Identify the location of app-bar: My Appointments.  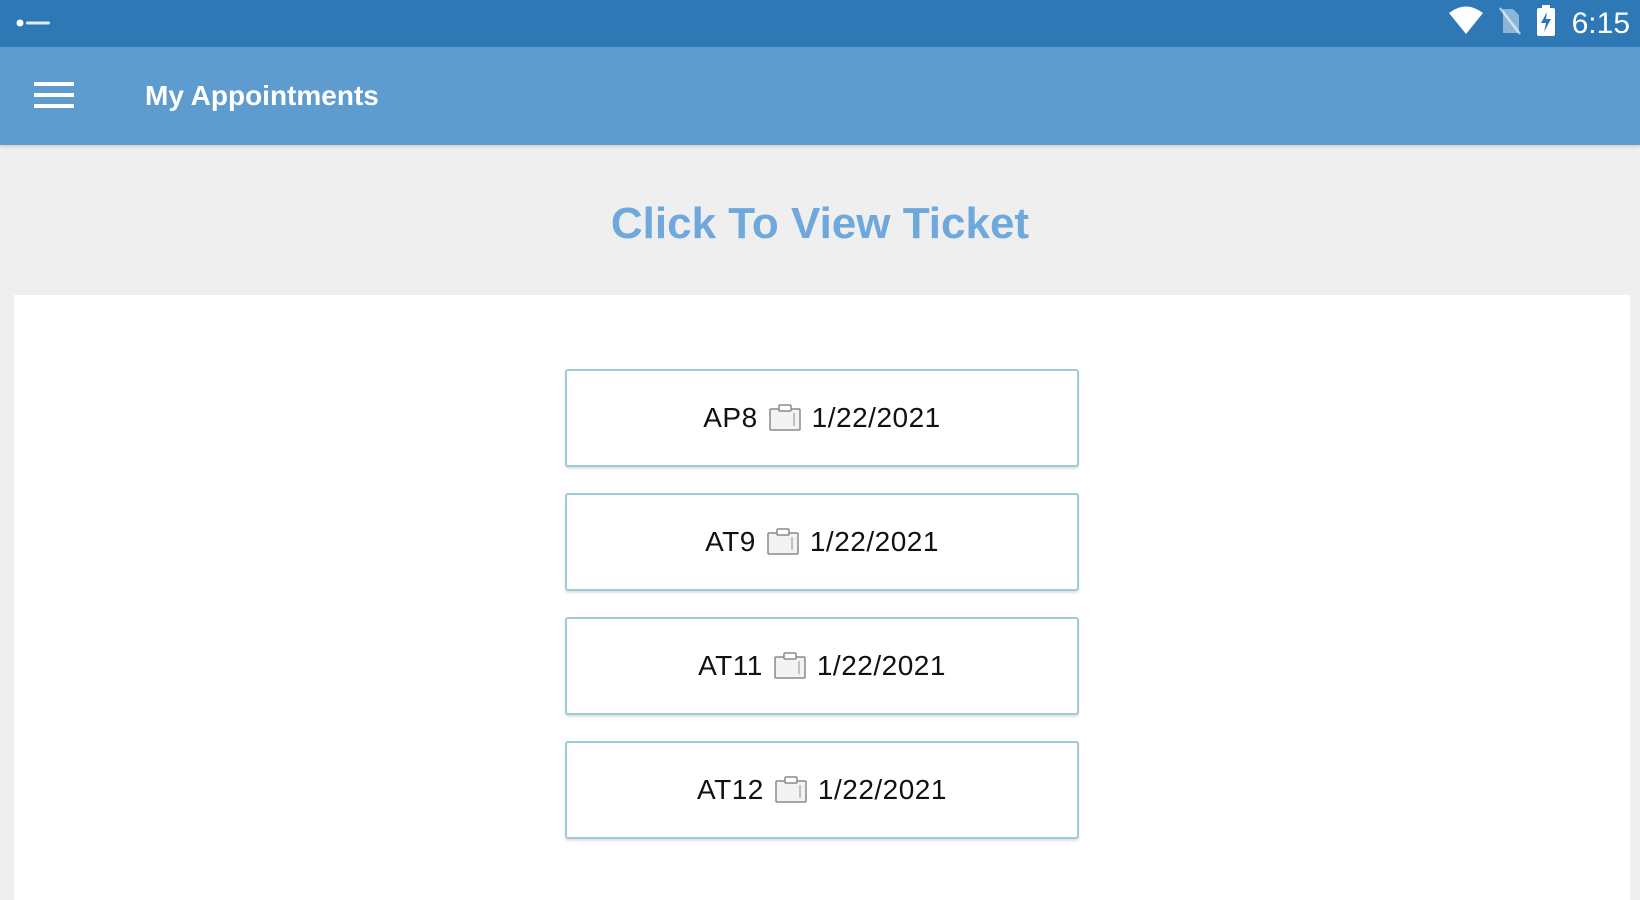
(820, 96).